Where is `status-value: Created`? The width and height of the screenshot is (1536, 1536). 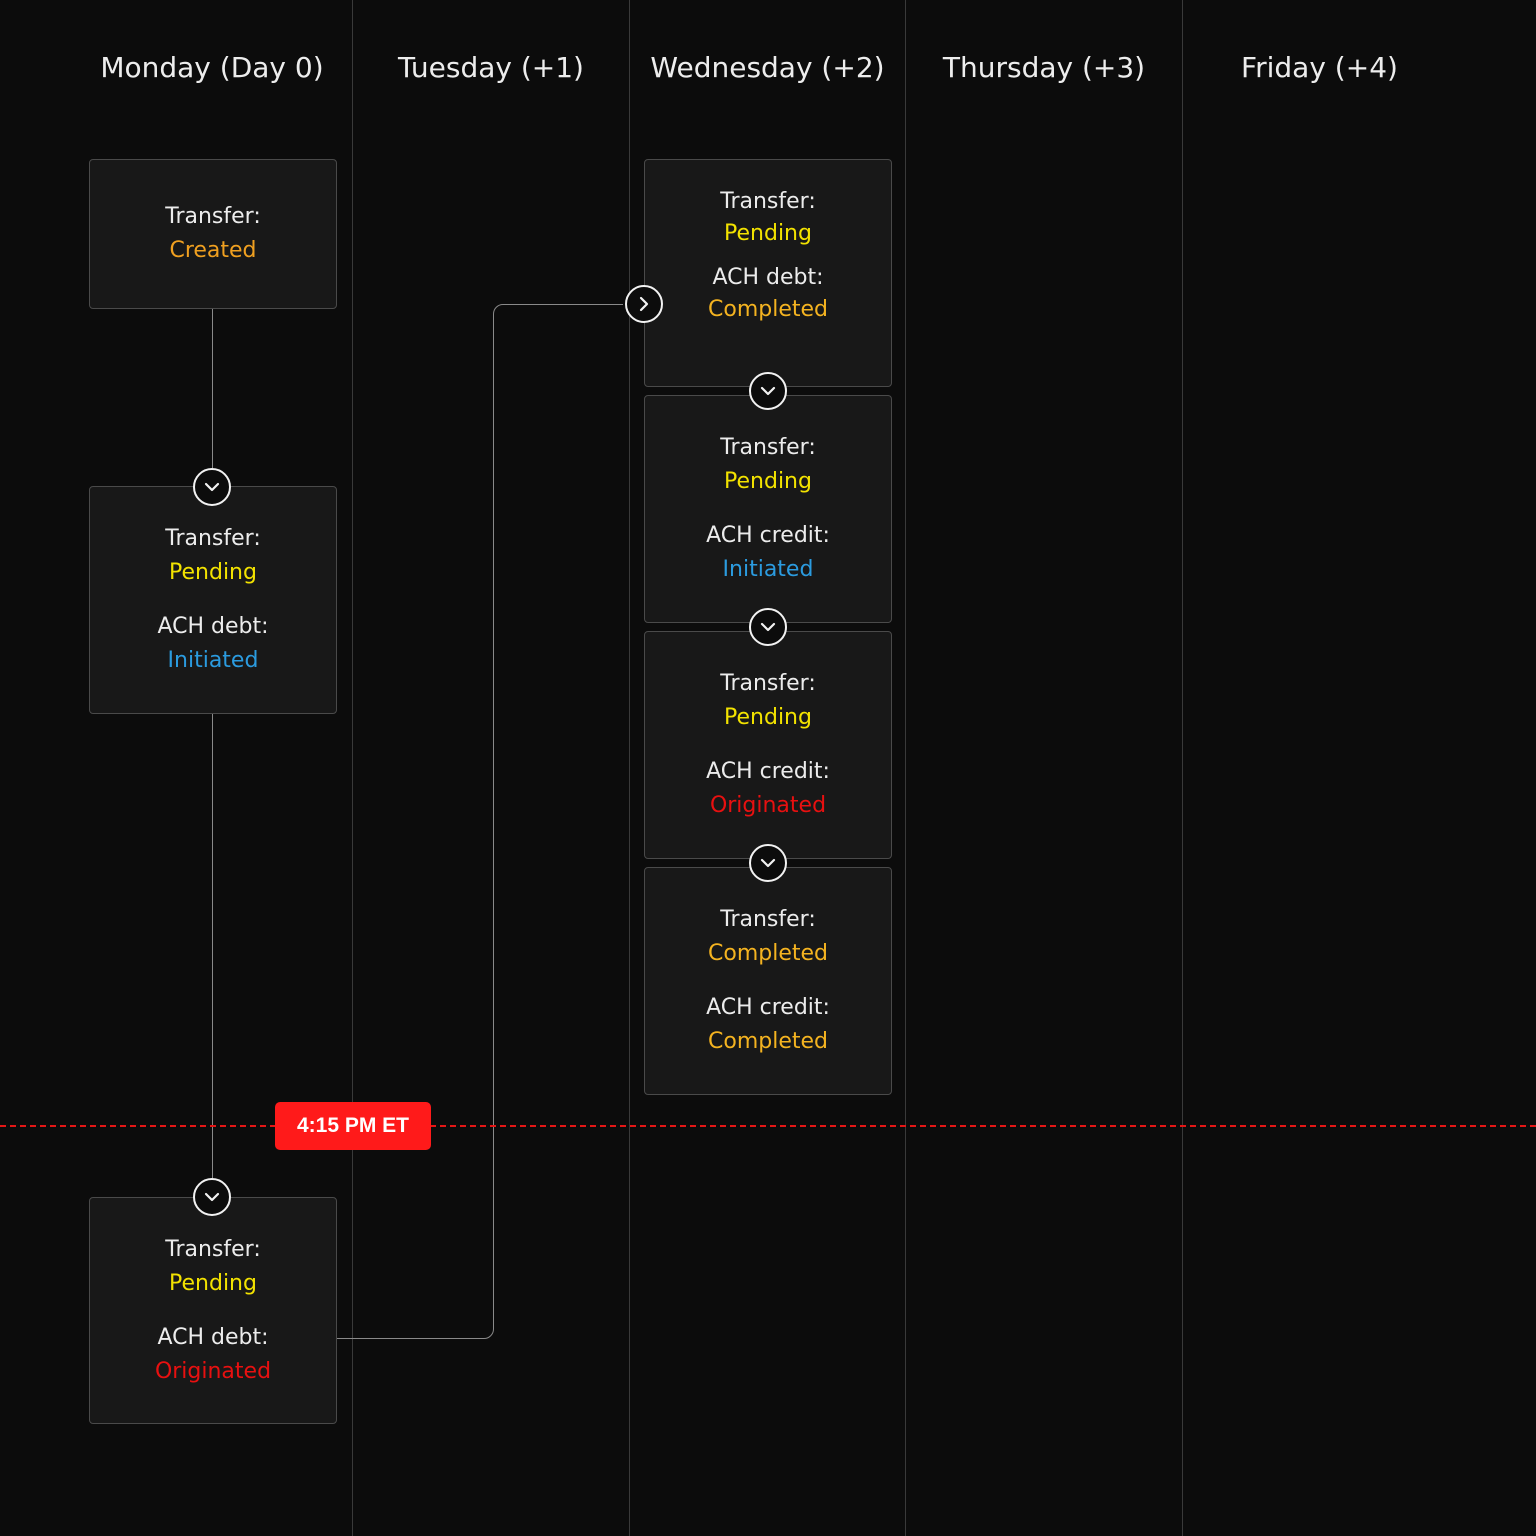
status-value: Created is located at coordinates (213, 250).